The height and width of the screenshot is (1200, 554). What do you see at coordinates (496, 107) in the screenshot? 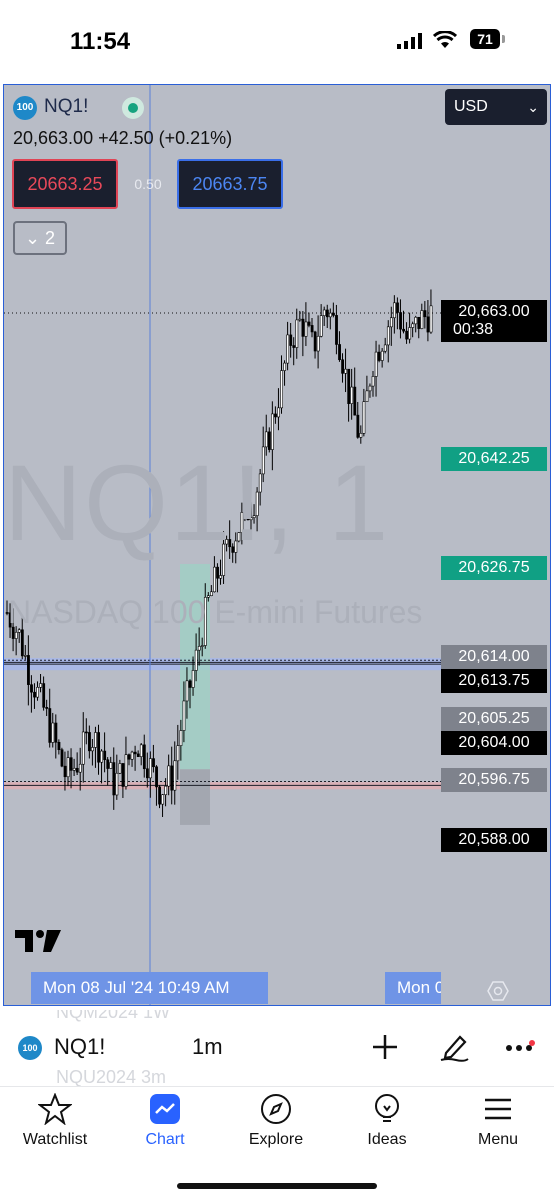
I see `currency-select: USD ⌄` at bounding box center [496, 107].